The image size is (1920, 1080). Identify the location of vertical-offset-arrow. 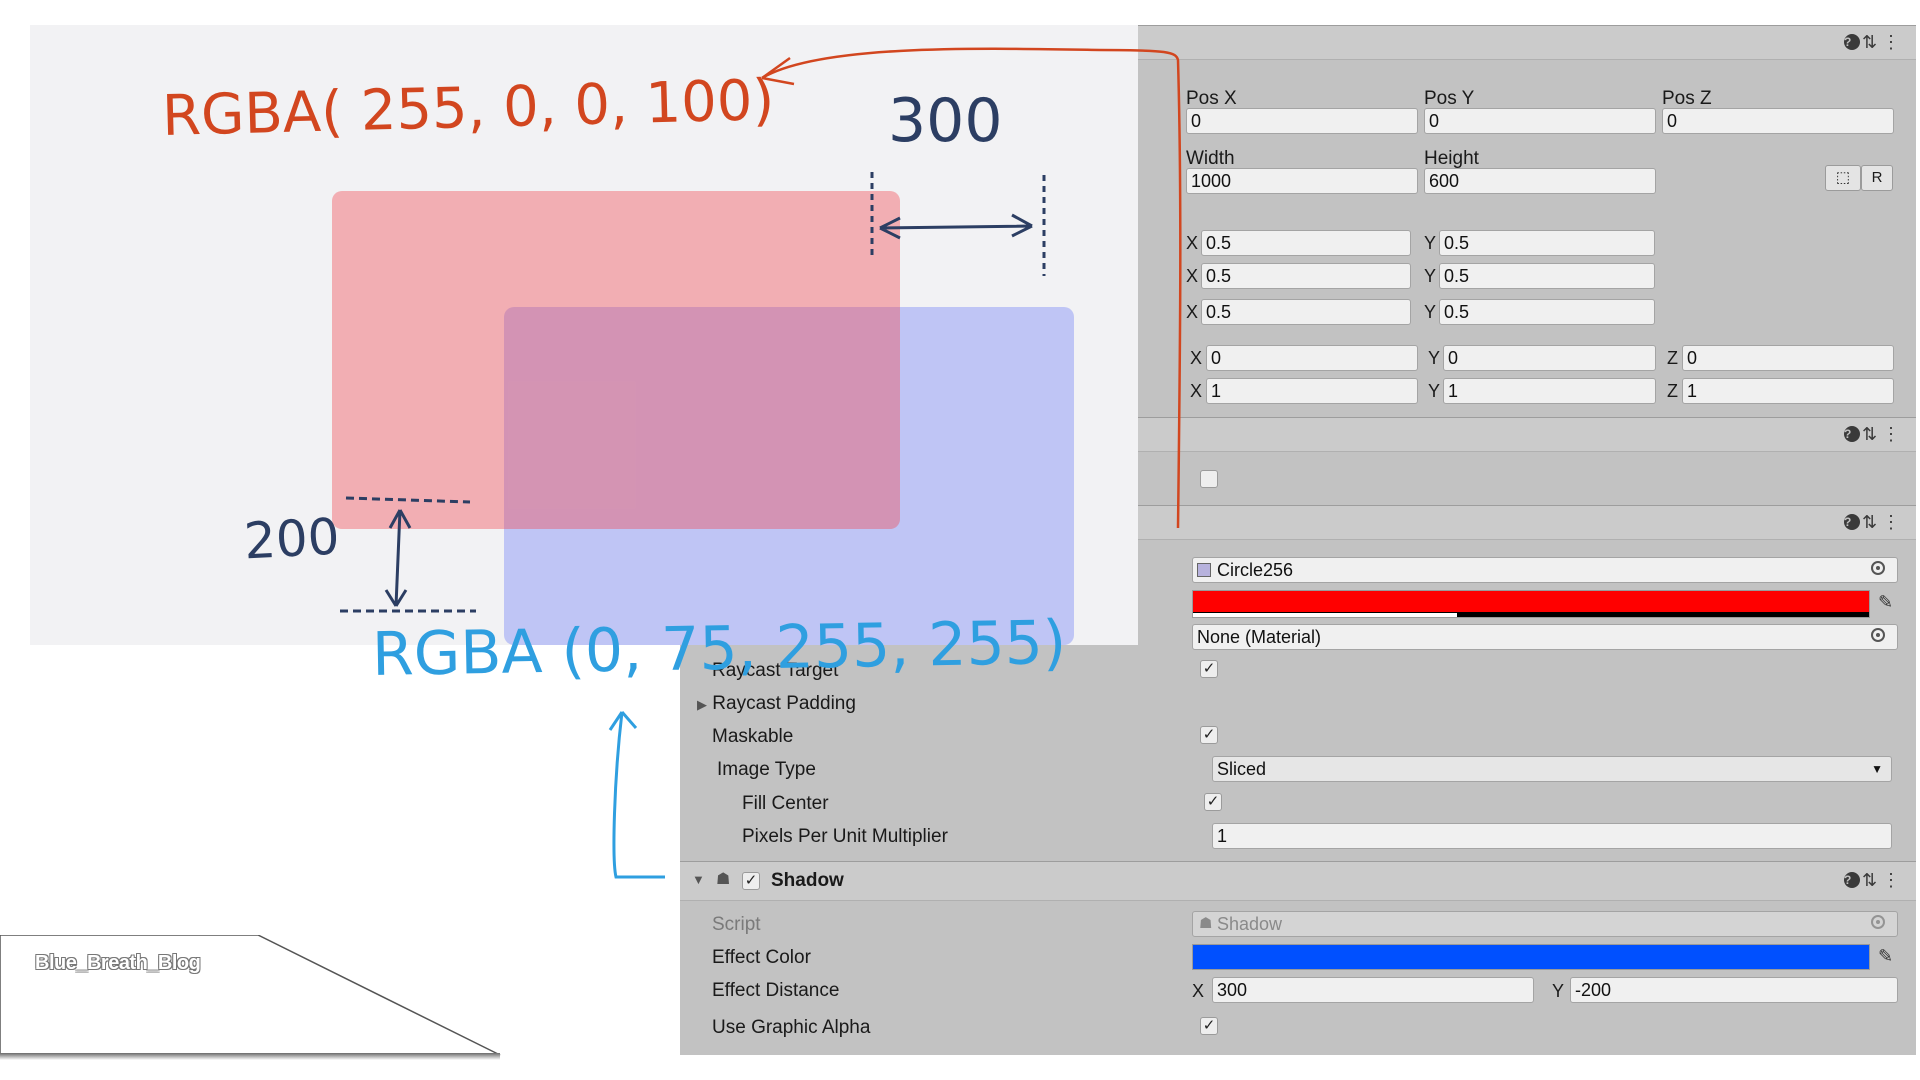
(398, 558).